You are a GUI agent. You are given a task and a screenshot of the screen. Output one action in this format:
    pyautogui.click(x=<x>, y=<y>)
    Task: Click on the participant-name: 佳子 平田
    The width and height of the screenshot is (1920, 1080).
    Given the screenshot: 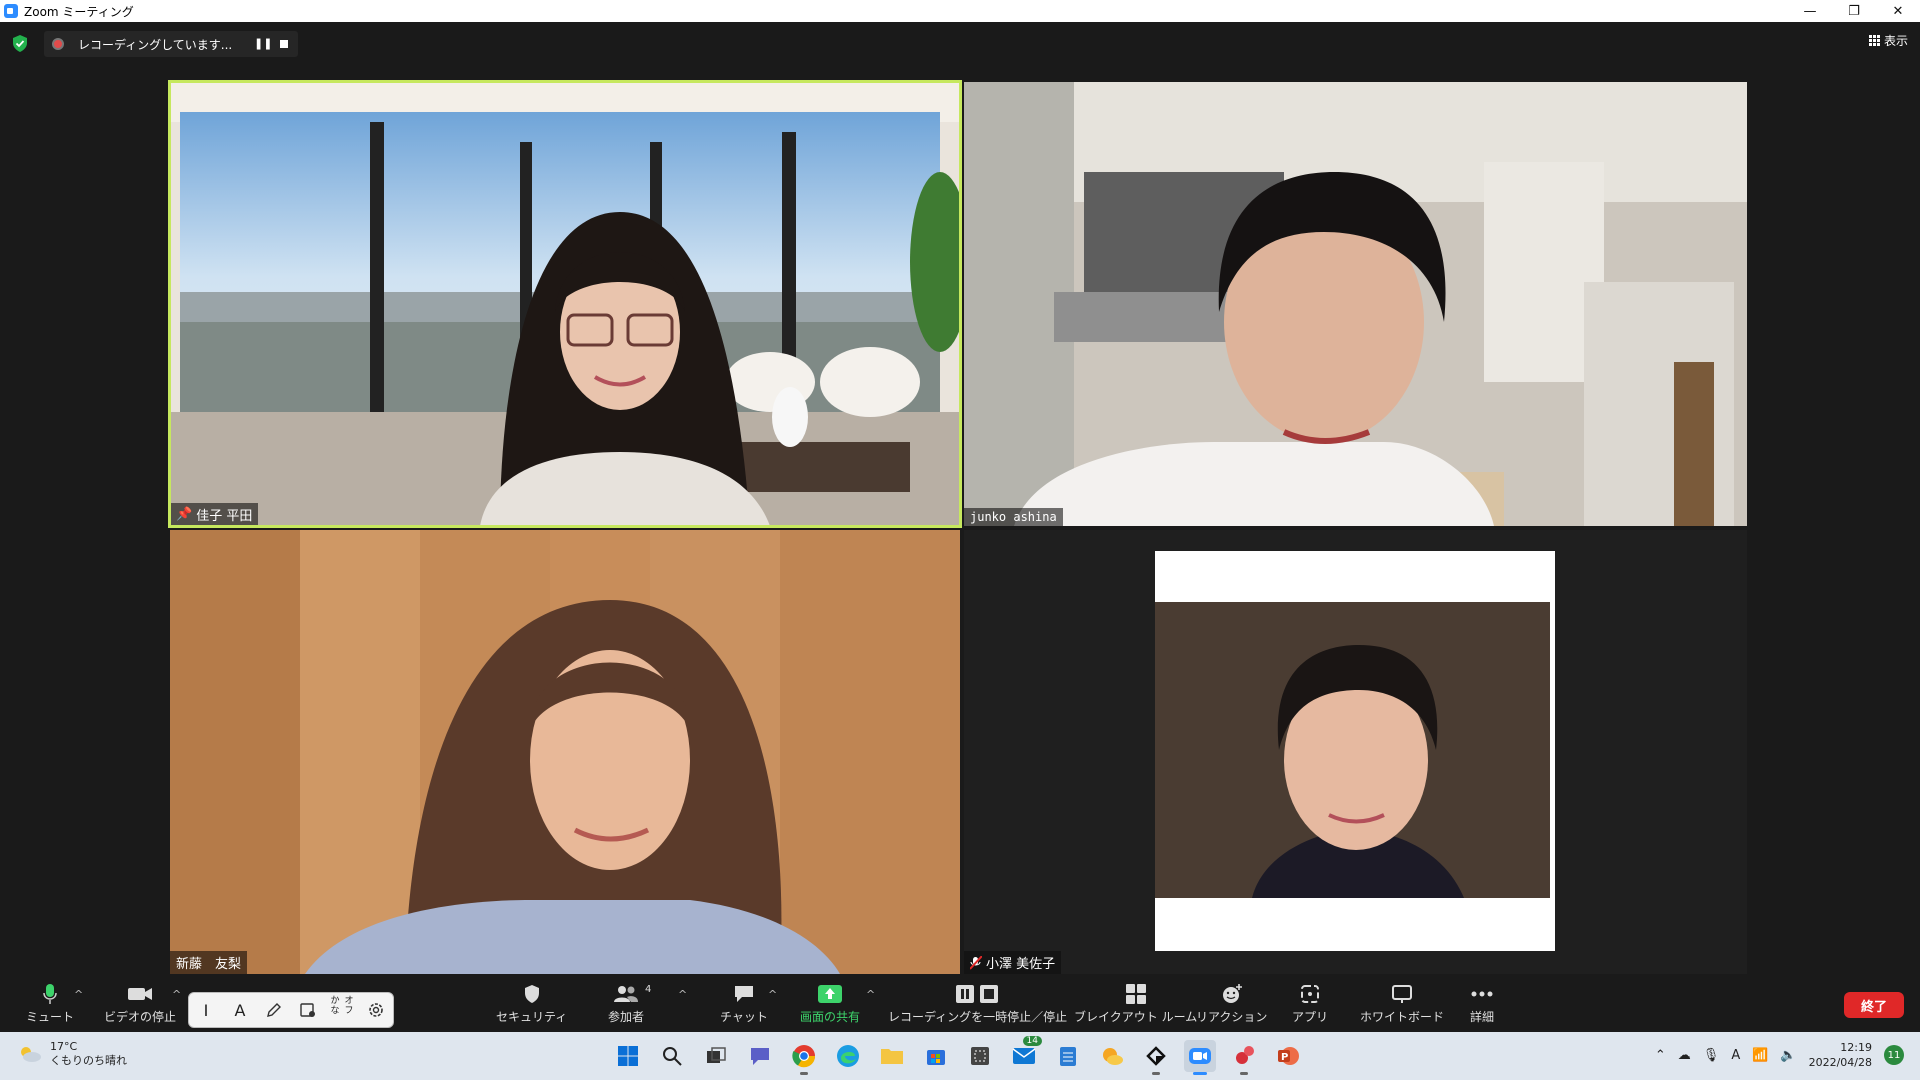 What is the action you would take?
    pyautogui.click(x=224, y=516)
    